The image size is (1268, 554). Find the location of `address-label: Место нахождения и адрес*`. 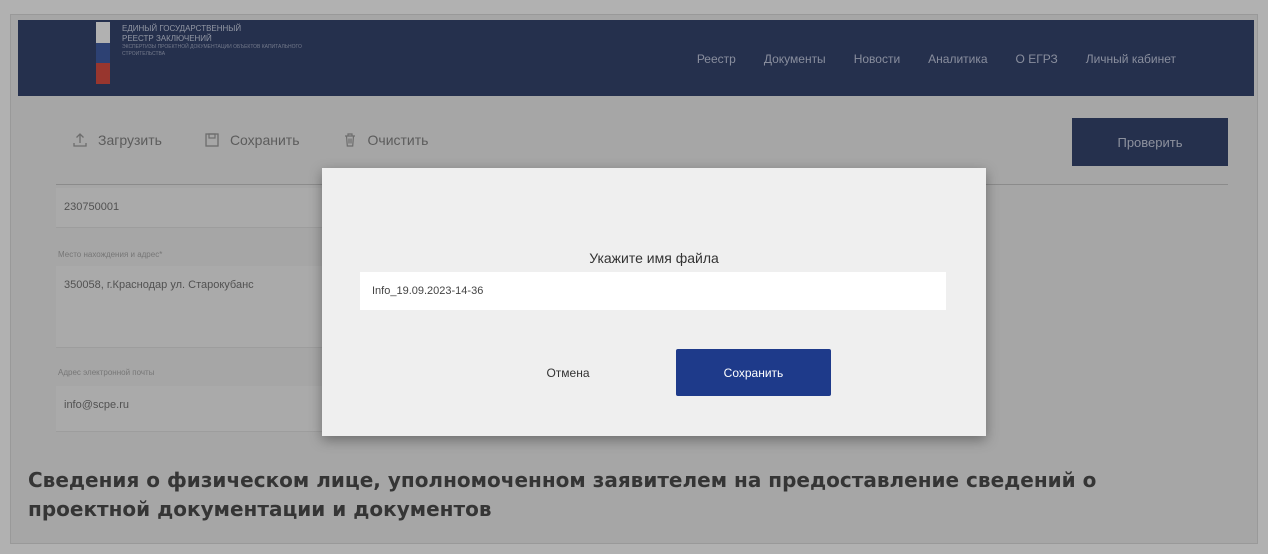

address-label: Место нахождения и адрес* is located at coordinates (110, 254).